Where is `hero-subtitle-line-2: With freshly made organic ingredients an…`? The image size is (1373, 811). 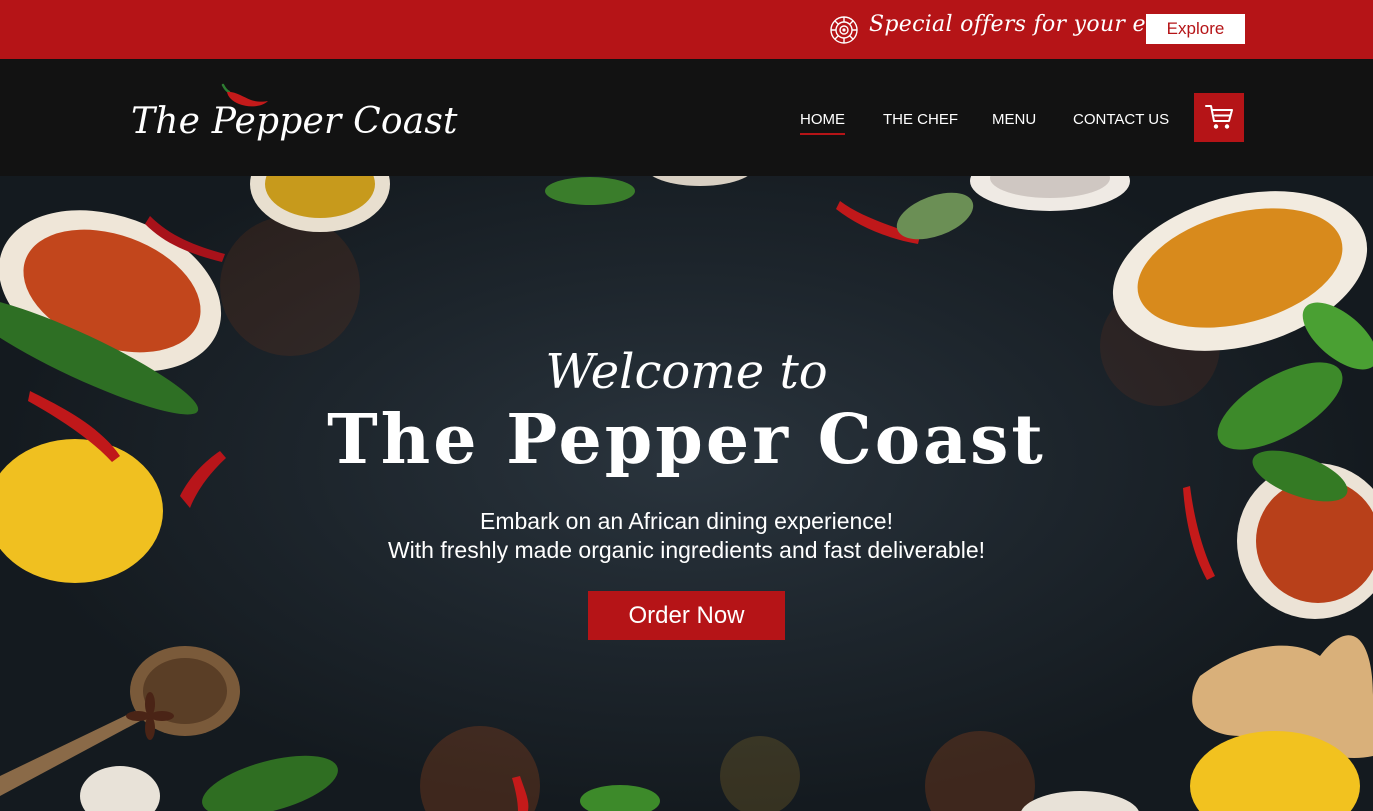 hero-subtitle-line-2: With freshly made organic ingredients an… is located at coordinates (686, 550).